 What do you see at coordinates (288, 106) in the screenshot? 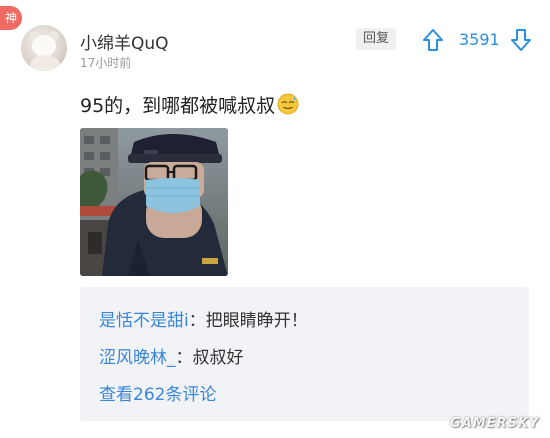
I see `sweat-smile-emoji-icon` at bounding box center [288, 106].